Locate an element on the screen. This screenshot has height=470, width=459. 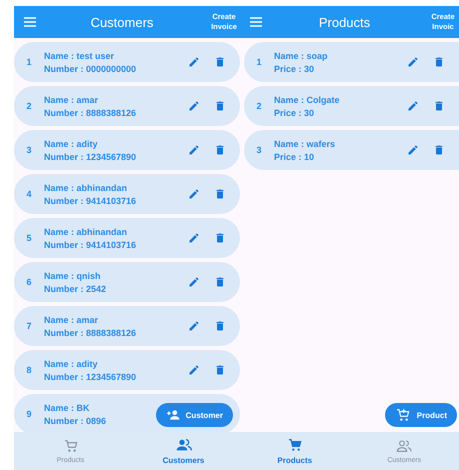
add-button: Product is located at coordinates (420, 415).